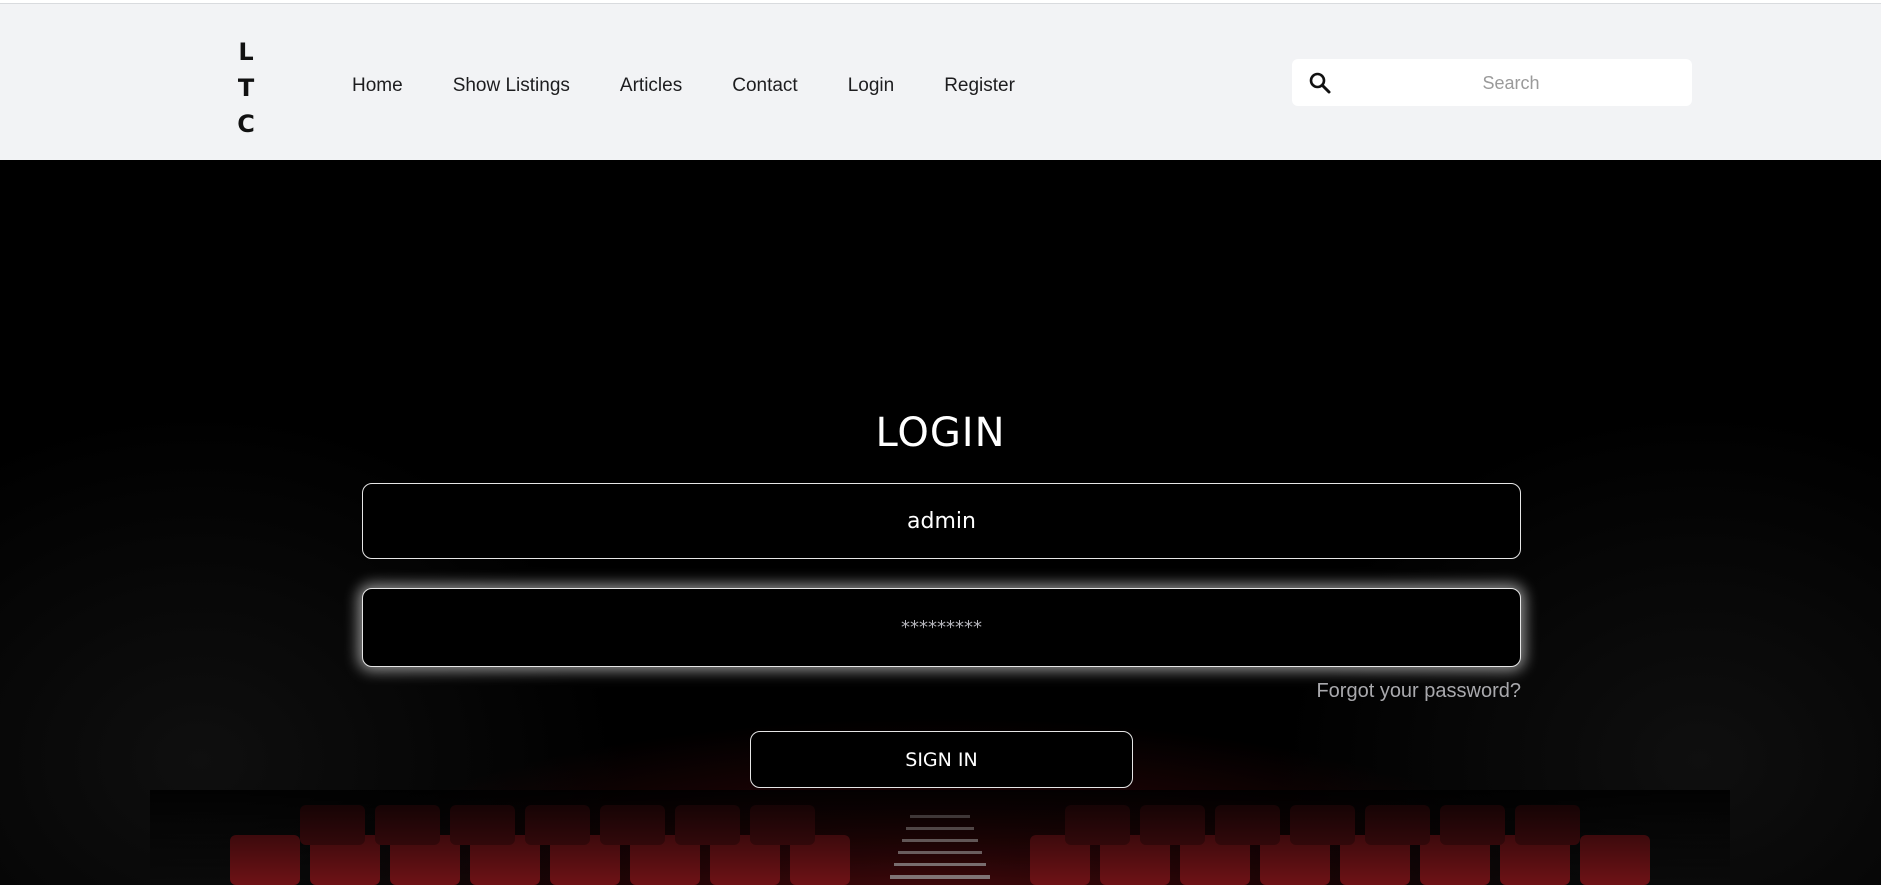  I want to click on nav-show-listings: Show Listings, so click(511, 86).